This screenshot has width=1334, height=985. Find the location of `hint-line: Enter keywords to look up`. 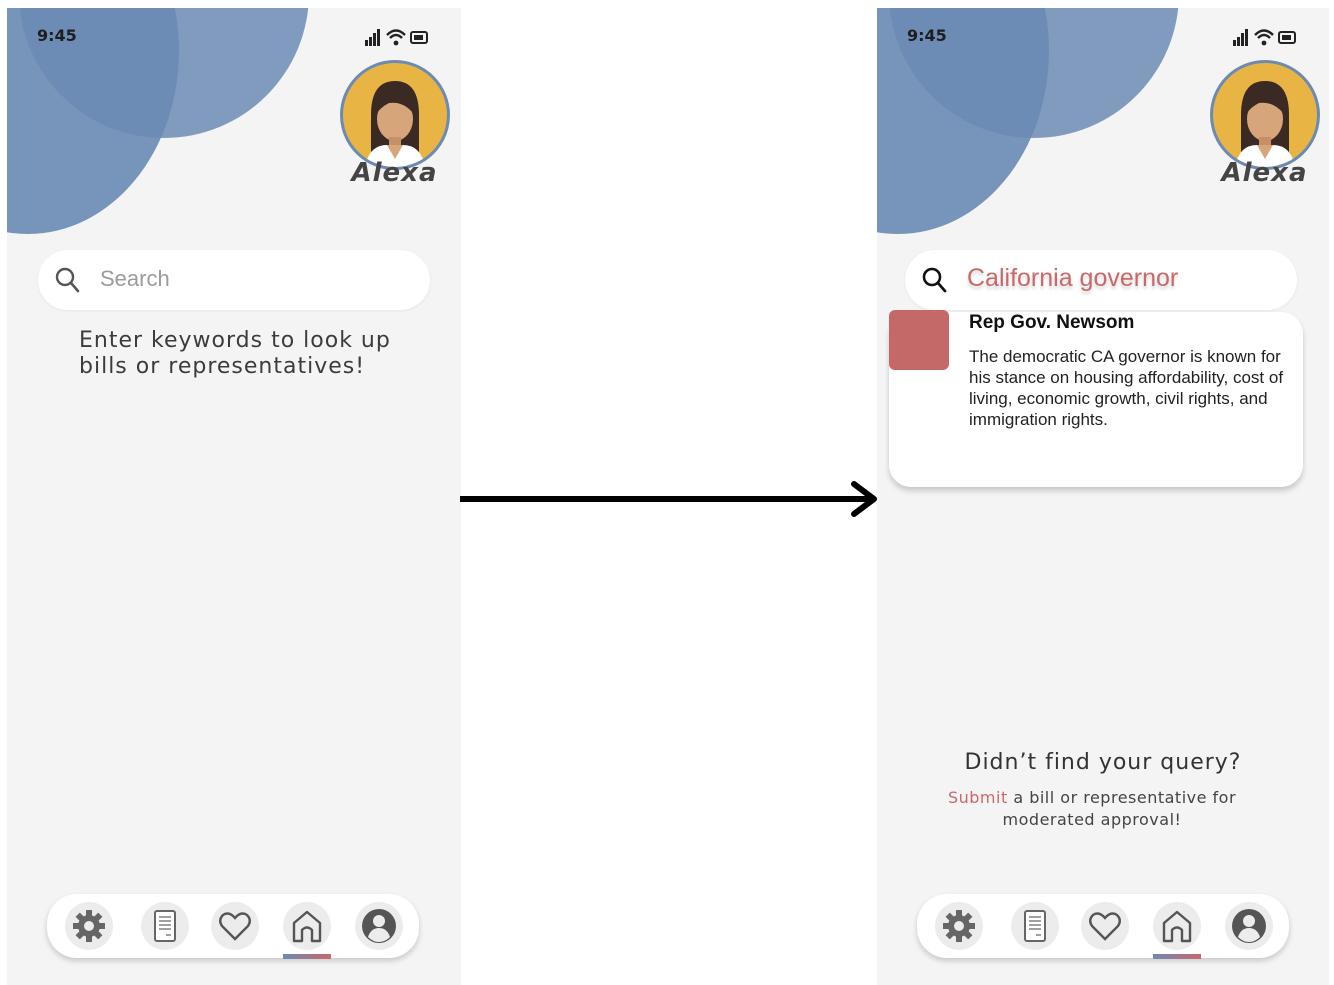

hint-line: Enter keywords to look up is located at coordinates (235, 340).